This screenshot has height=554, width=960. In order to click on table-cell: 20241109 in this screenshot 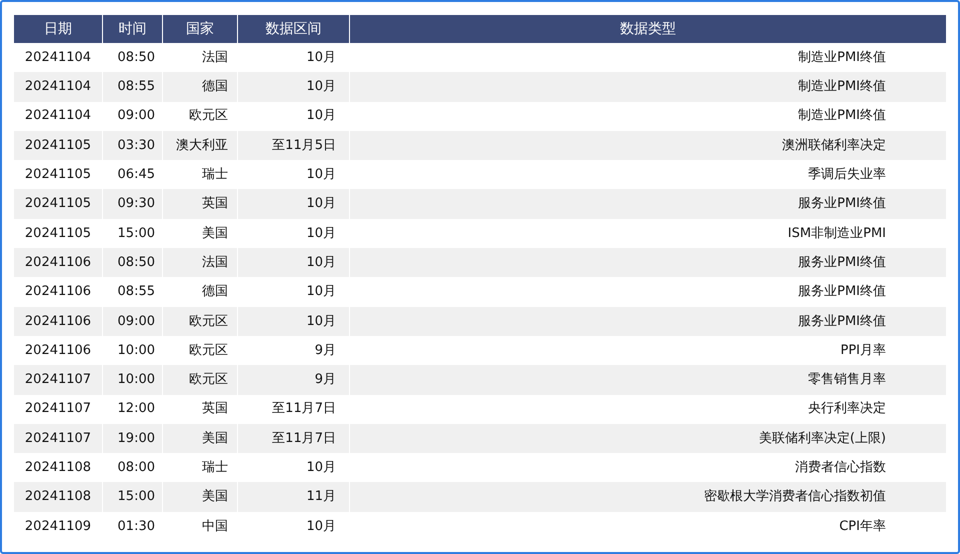, I will do `click(58, 527)`.